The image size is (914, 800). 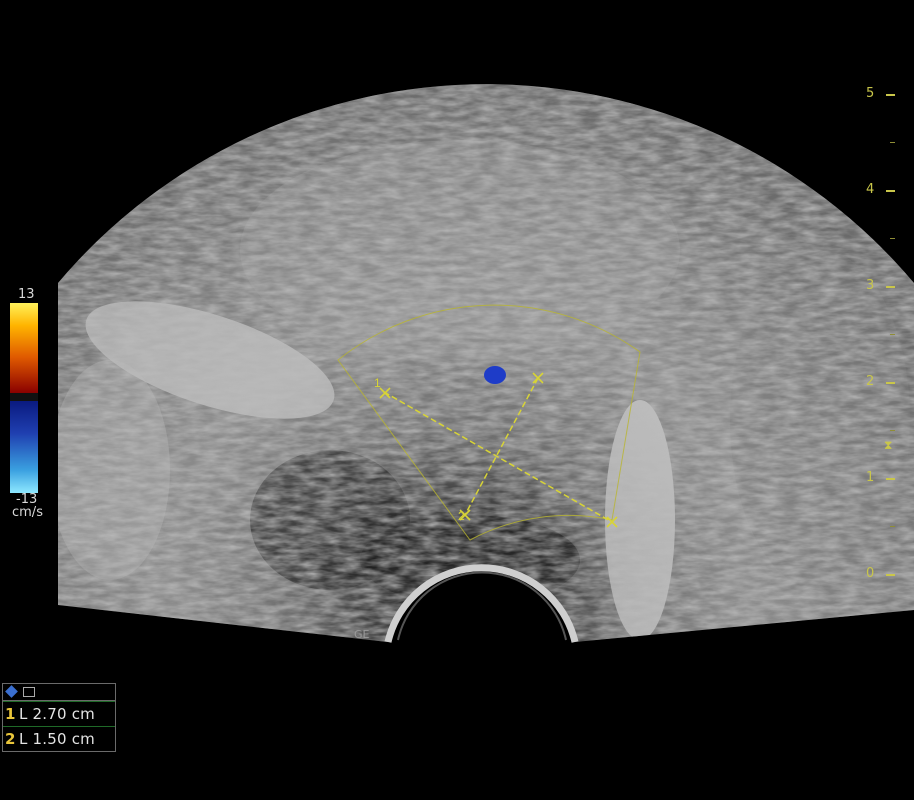 I want to click on depth-label-1: 1, so click(x=870, y=477).